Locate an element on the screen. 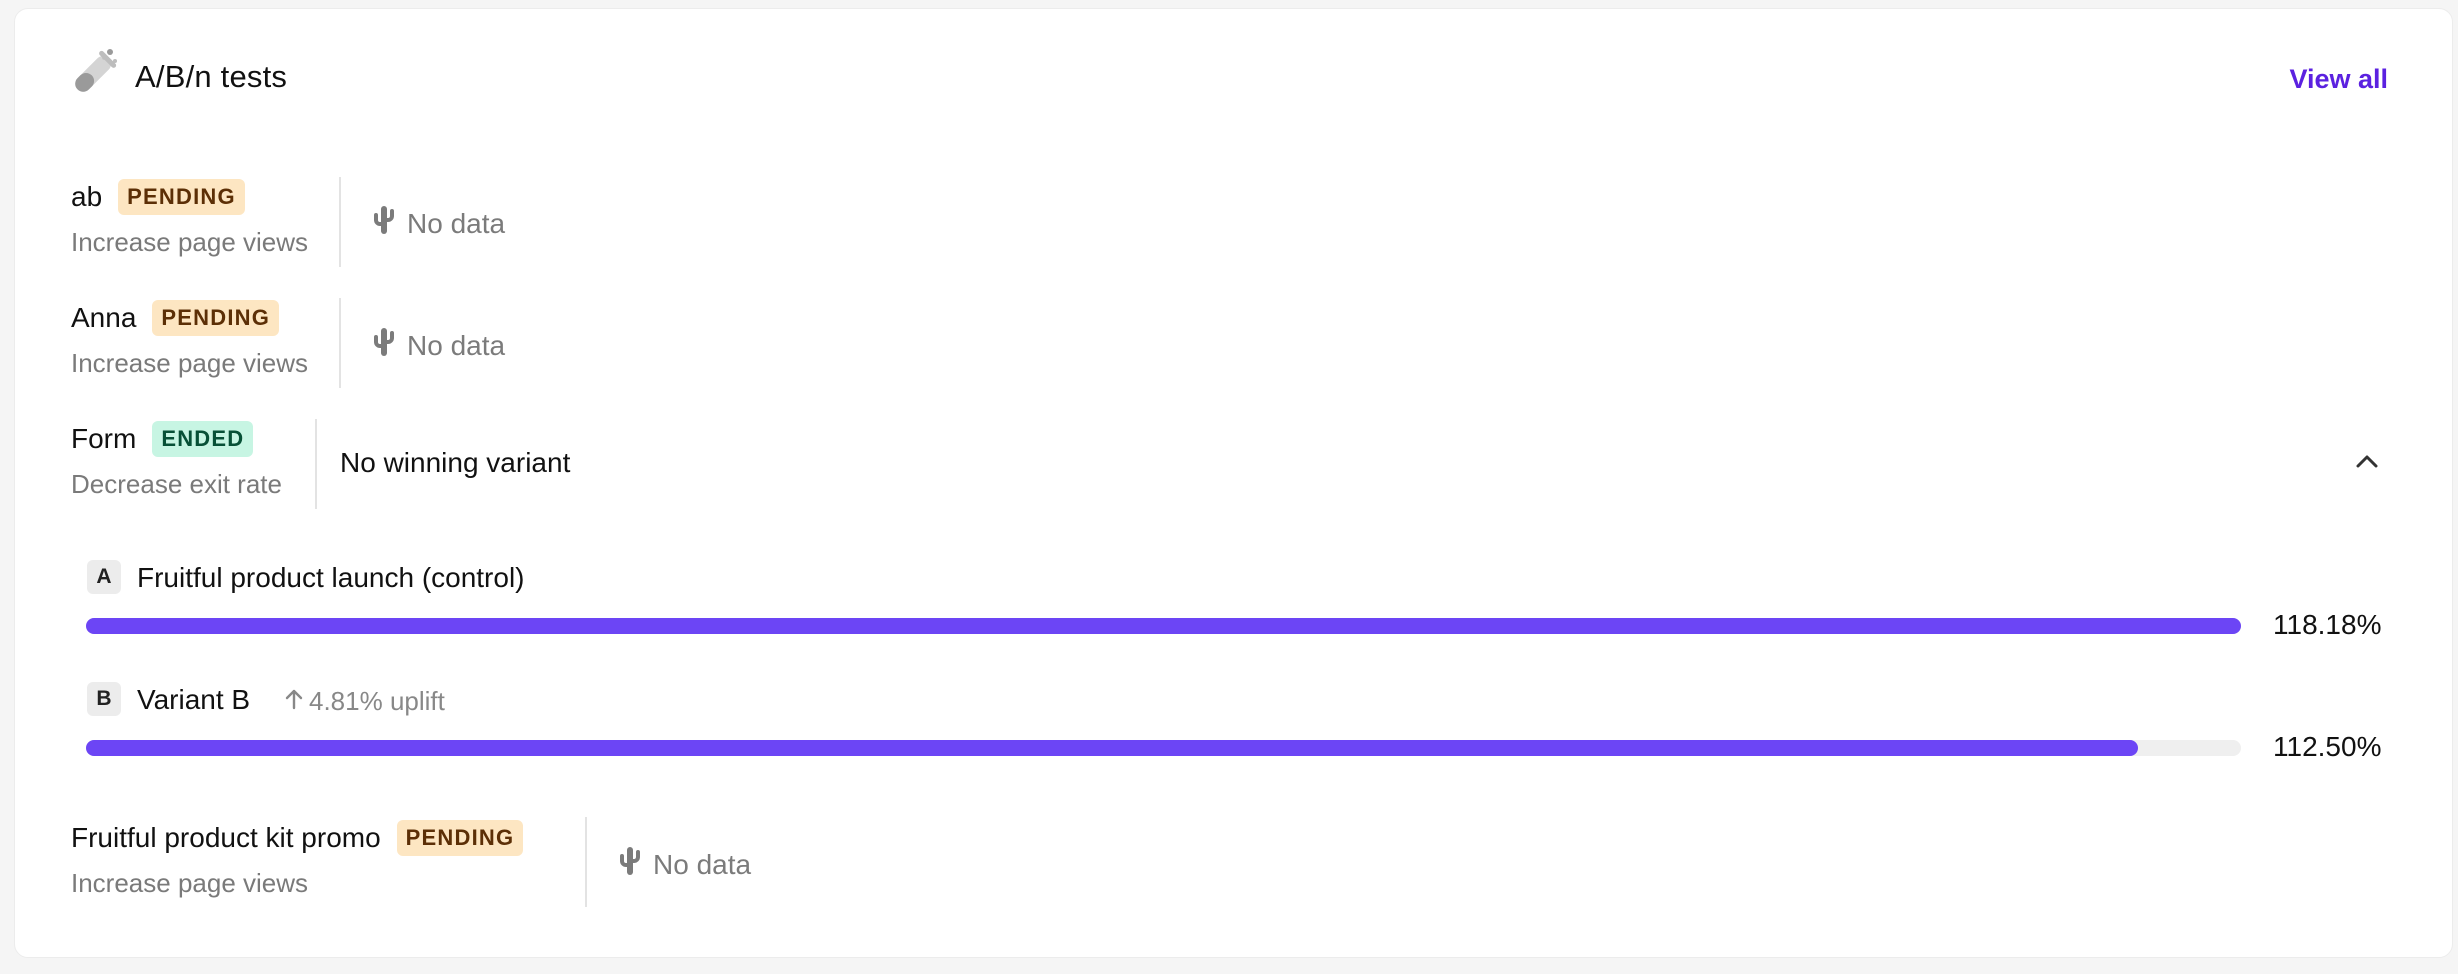  test-name: Anna is located at coordinates (104, 317).